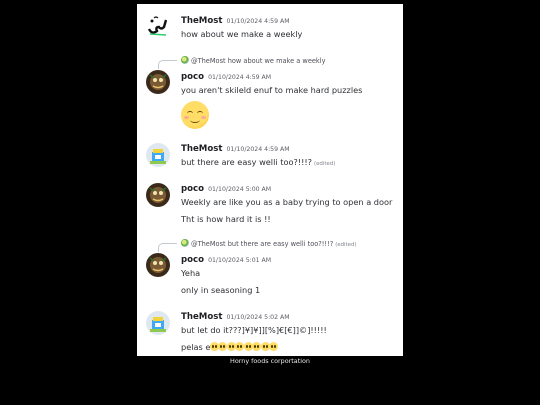  Describe the element at coordinates (221, 290) in the screenshot. I see `message-text: only in seasoning 1` at that location.